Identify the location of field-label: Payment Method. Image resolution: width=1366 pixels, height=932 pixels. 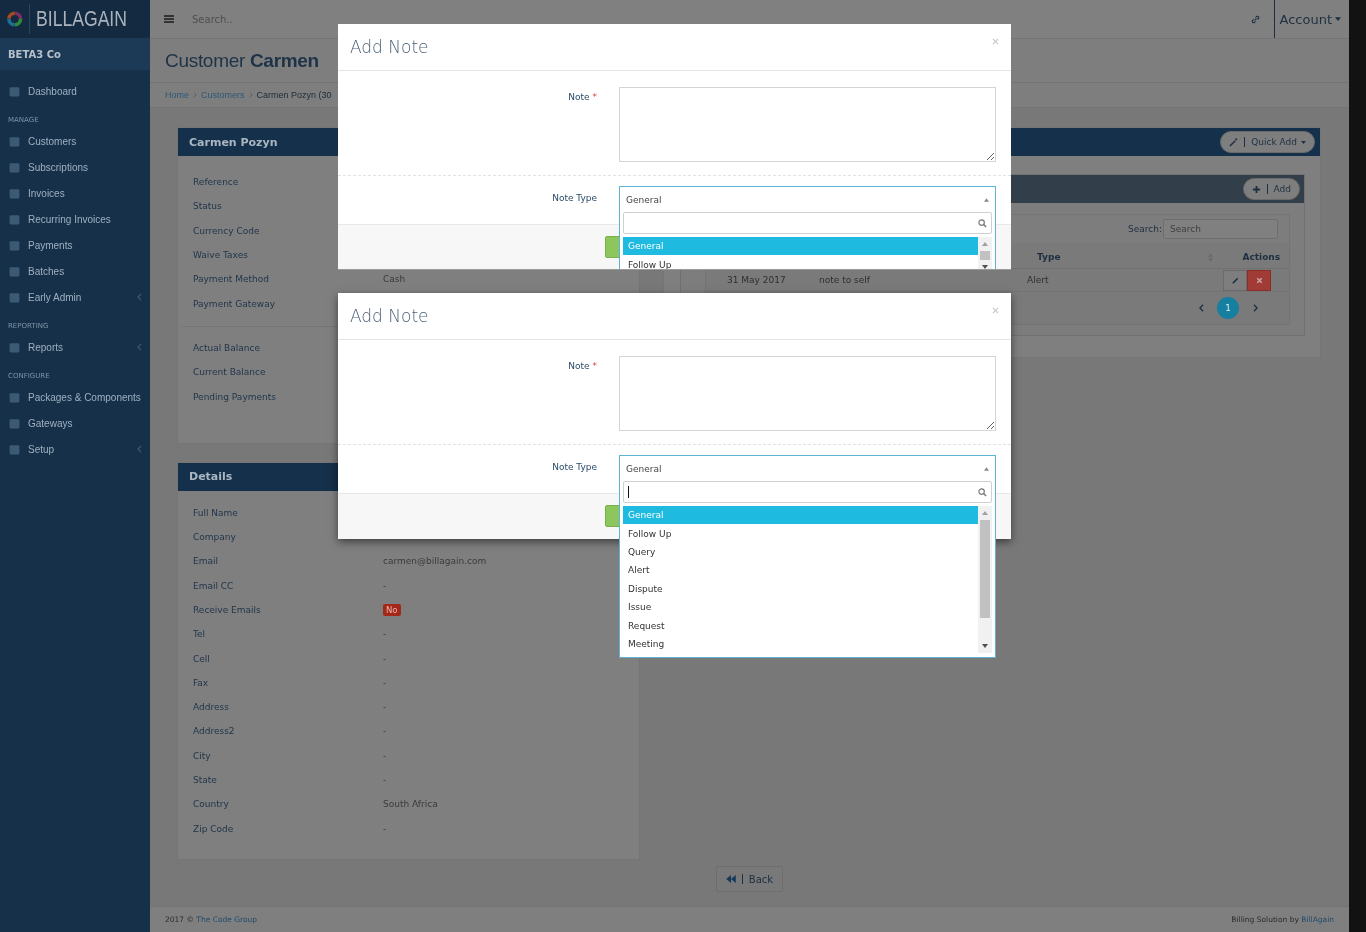
(232, 279).